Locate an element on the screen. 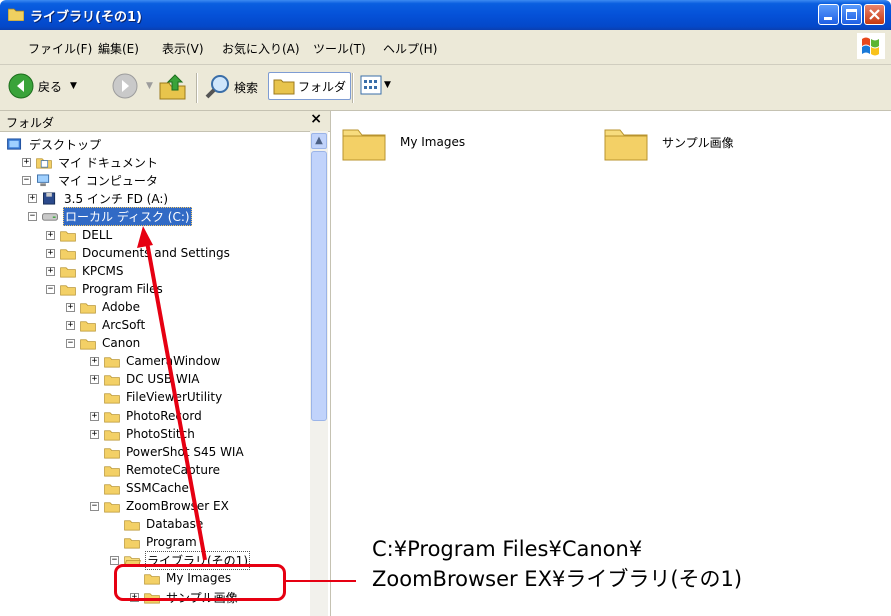 The width and height of the screenshot is (891, 616). arrow-head-icon is located at coordinates (145, 237).